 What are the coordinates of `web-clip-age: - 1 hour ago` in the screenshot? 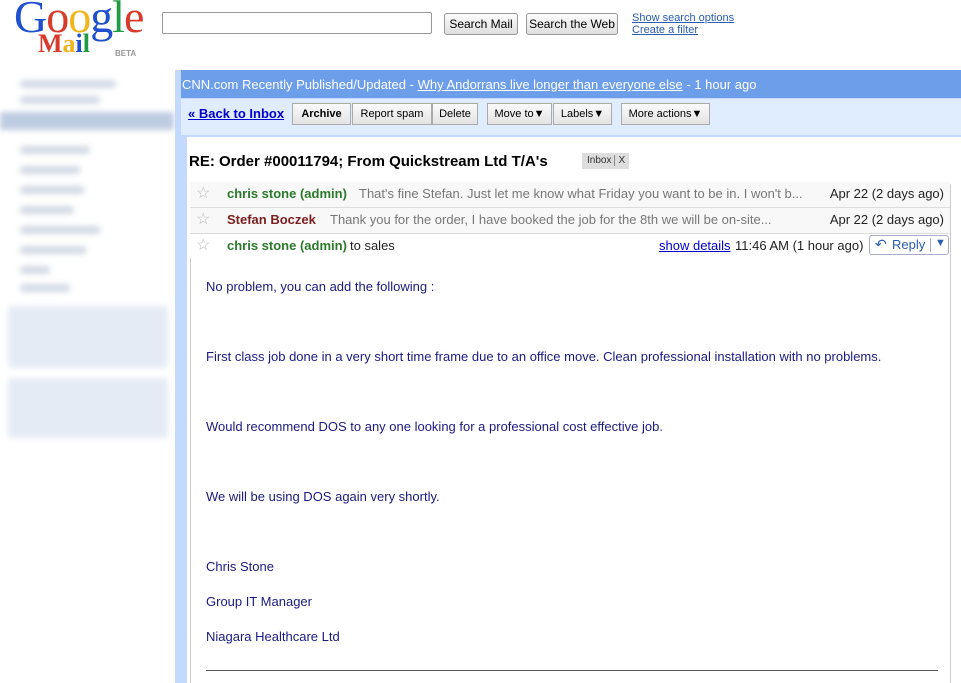 It's located at (719, 84).